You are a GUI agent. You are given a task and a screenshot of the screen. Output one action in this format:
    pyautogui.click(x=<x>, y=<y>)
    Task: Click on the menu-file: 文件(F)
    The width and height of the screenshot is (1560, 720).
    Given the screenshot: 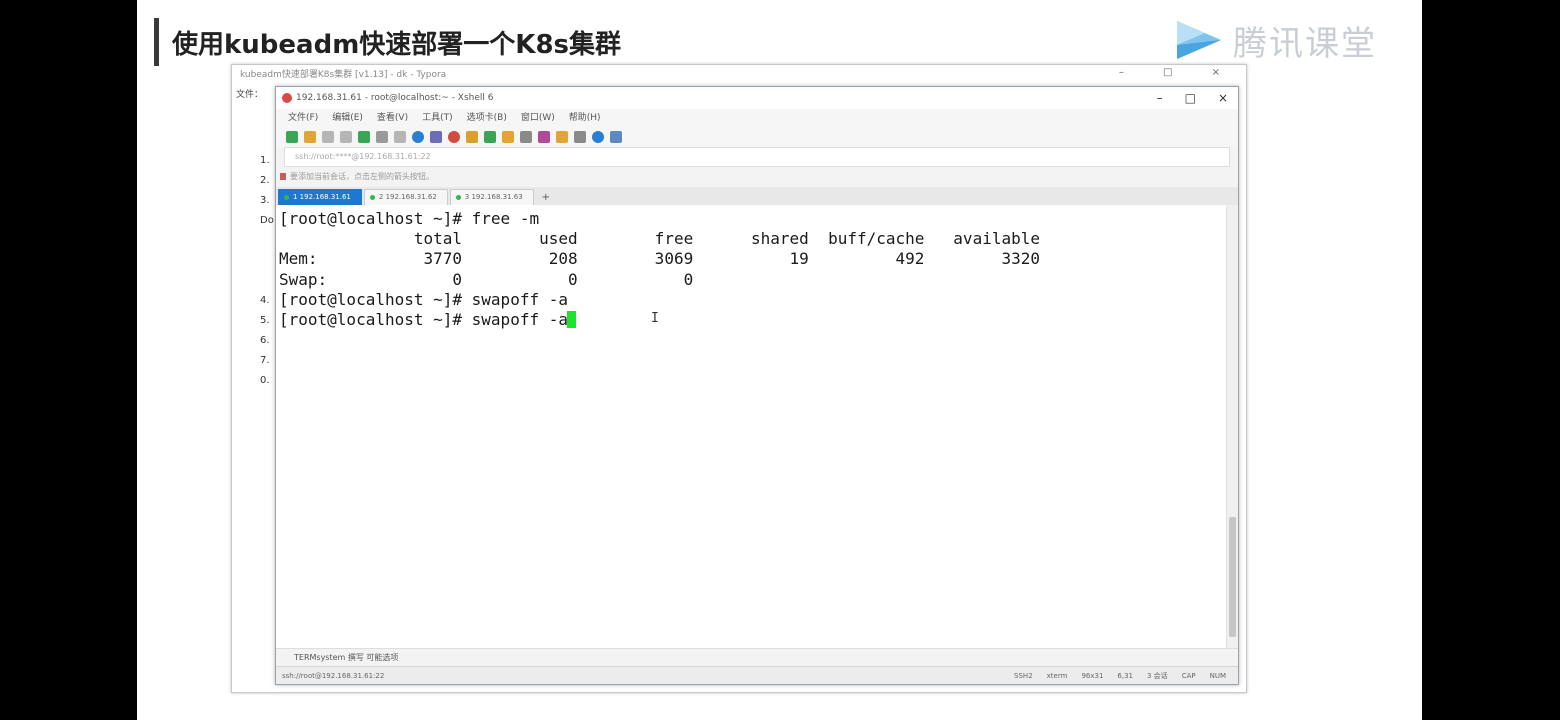 What is the action you would take?
    pyautogui.click(x=303, y=118)
    